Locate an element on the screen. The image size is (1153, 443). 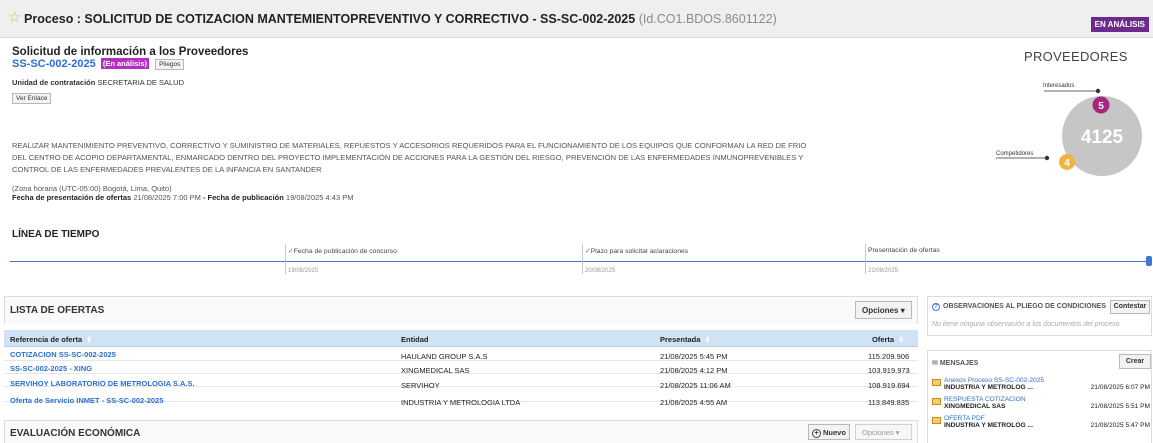
offer-amount: 113.849.835 is located at coordinates (889, 402).